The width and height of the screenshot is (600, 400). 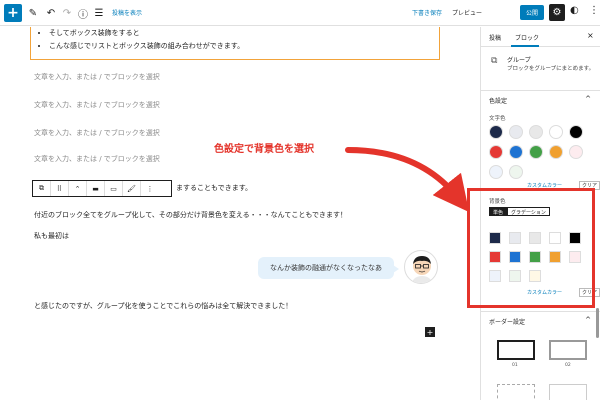 I want to click on list-item: そしてボックス装飾をすると, so click(x=244, y=33).